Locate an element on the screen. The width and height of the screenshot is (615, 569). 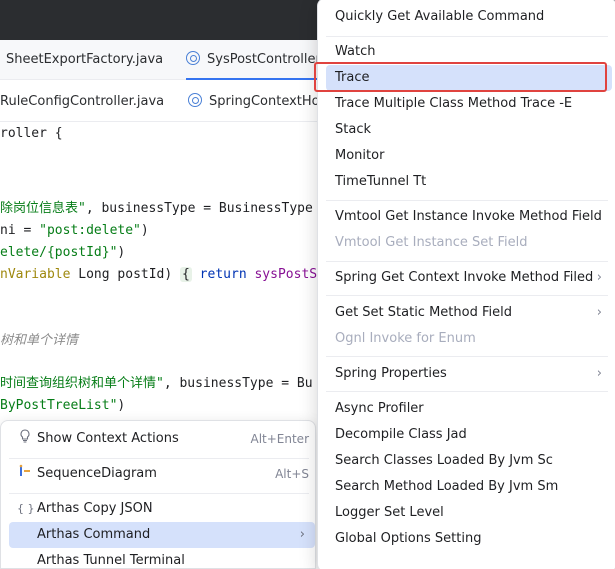
menu-item-label: Arthas Tunnel Terminal is located at coordinates (111, 560).